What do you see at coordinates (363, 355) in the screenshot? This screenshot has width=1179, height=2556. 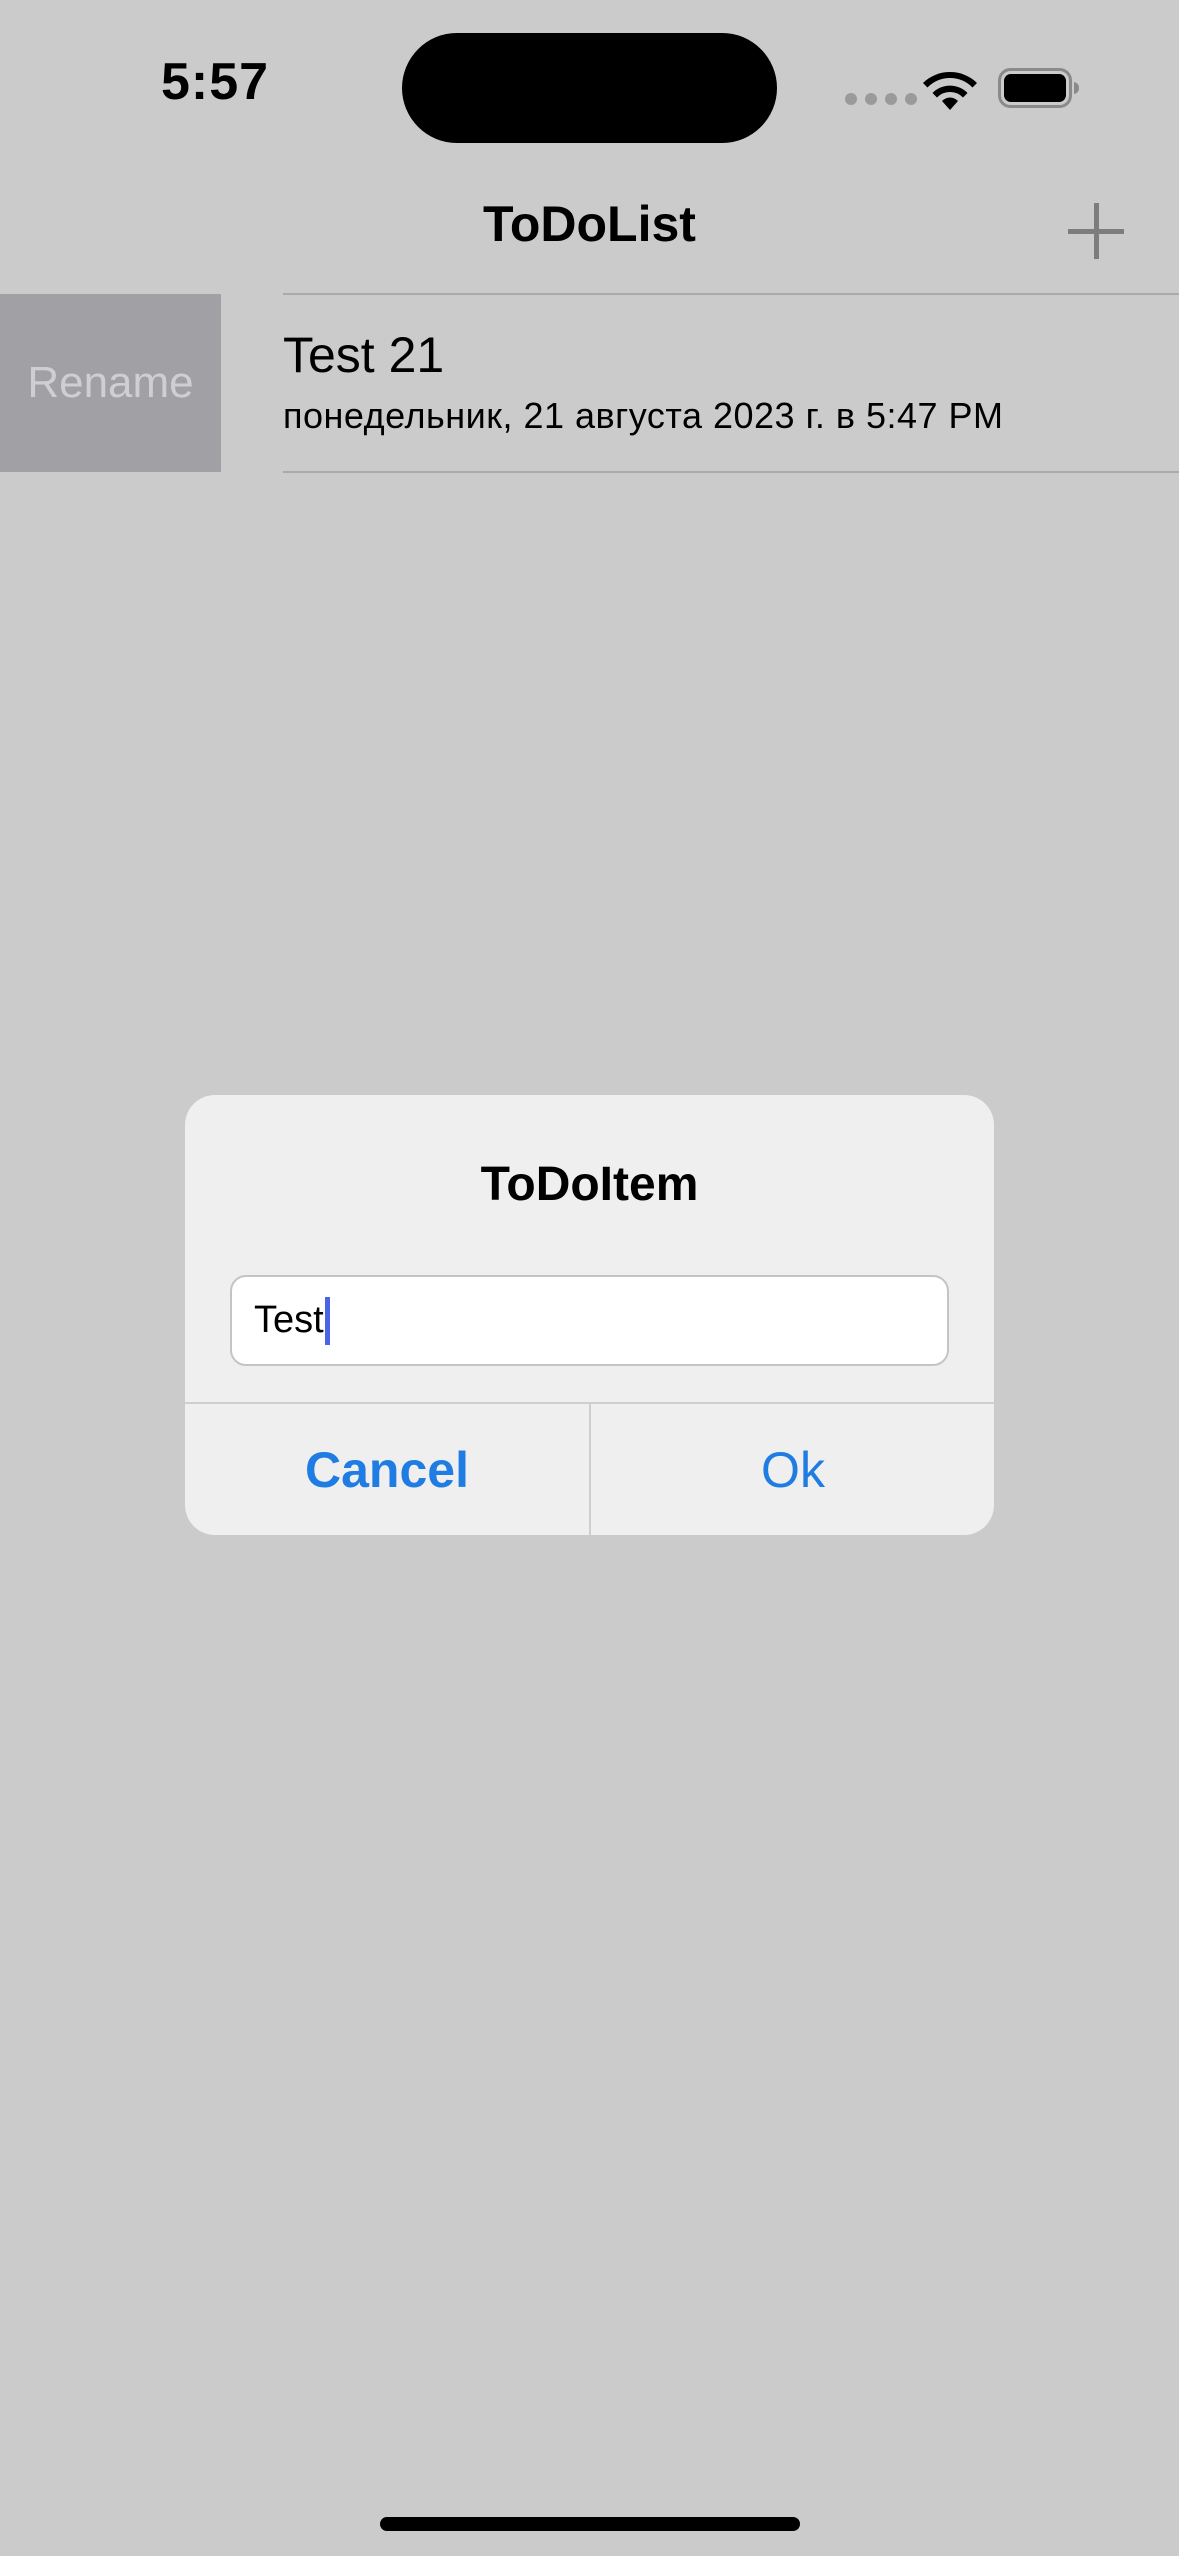 I see `list-item-title: Test 21` at bounding box center [363, 355].